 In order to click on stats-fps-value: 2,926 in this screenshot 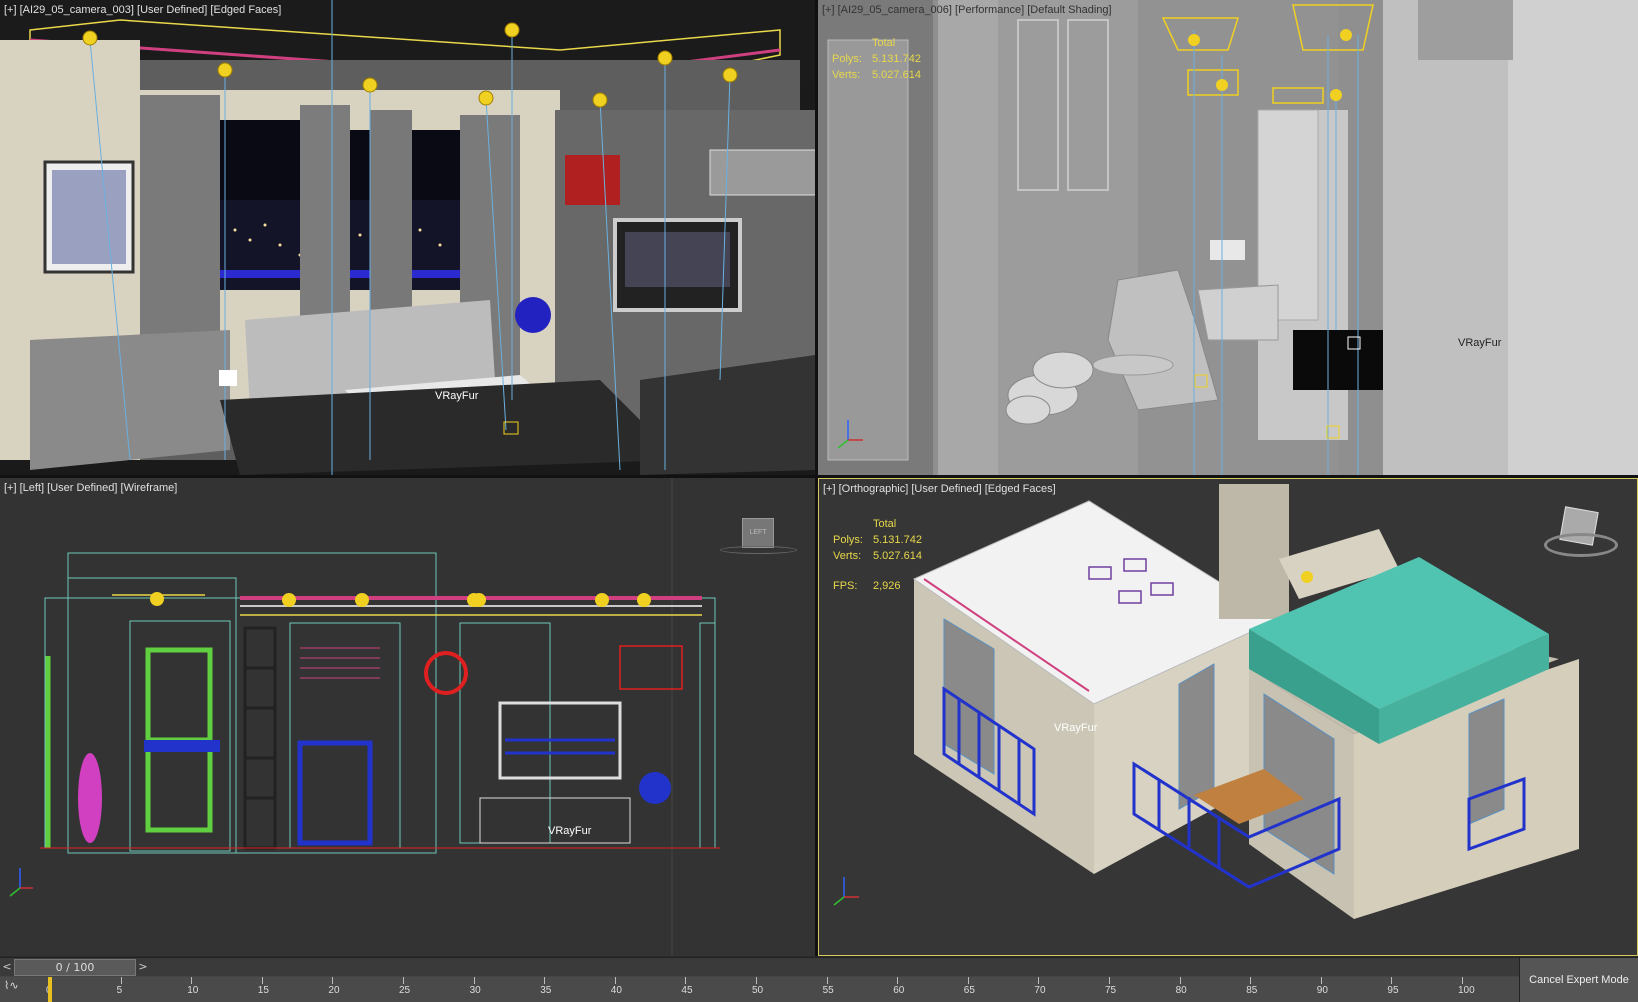, I will do `click(887, 586)`.